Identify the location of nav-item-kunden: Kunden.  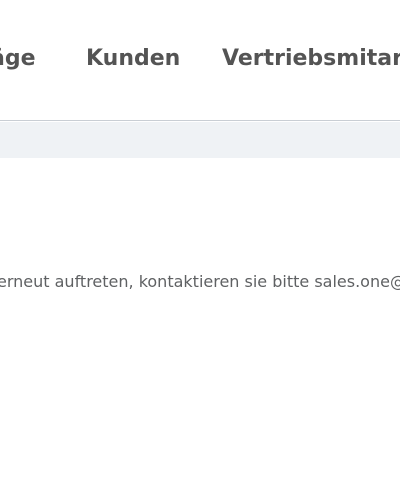
(133, 59).